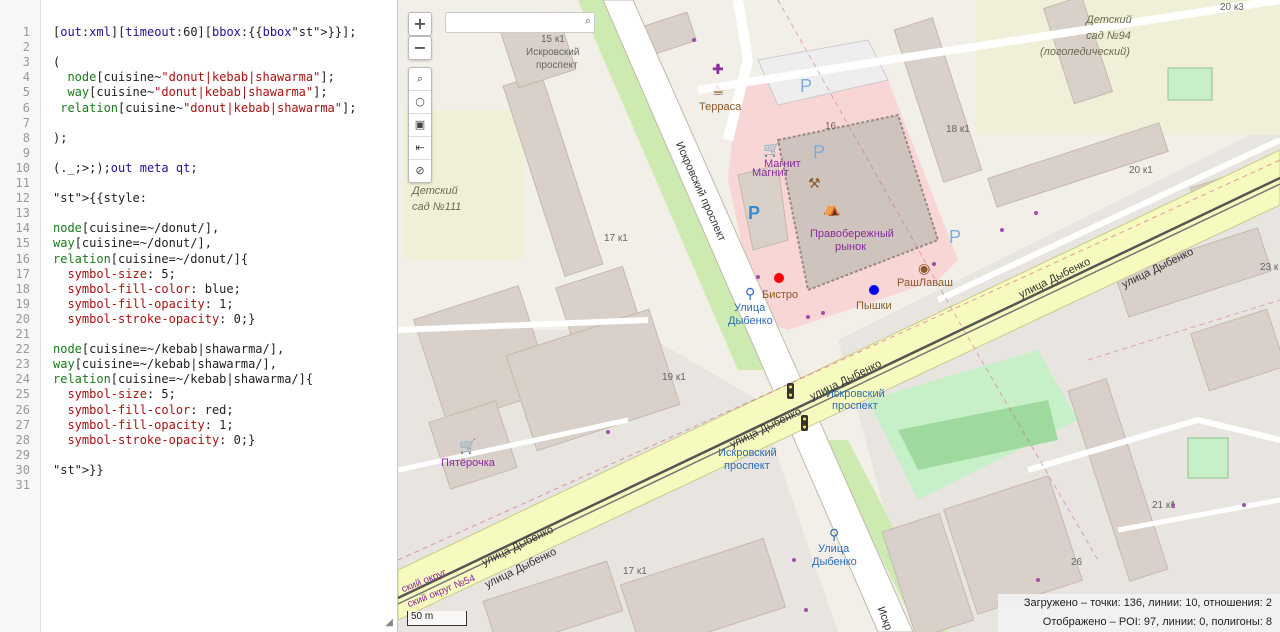 This screenshot has width=1280, height=632. I want to click on line-number: 21, so click(22, 334).